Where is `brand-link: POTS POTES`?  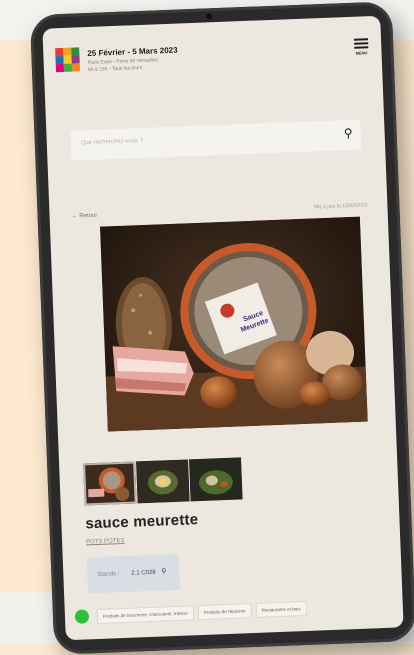
brand-link: POTS POTES is located at coordinates (105, 541).